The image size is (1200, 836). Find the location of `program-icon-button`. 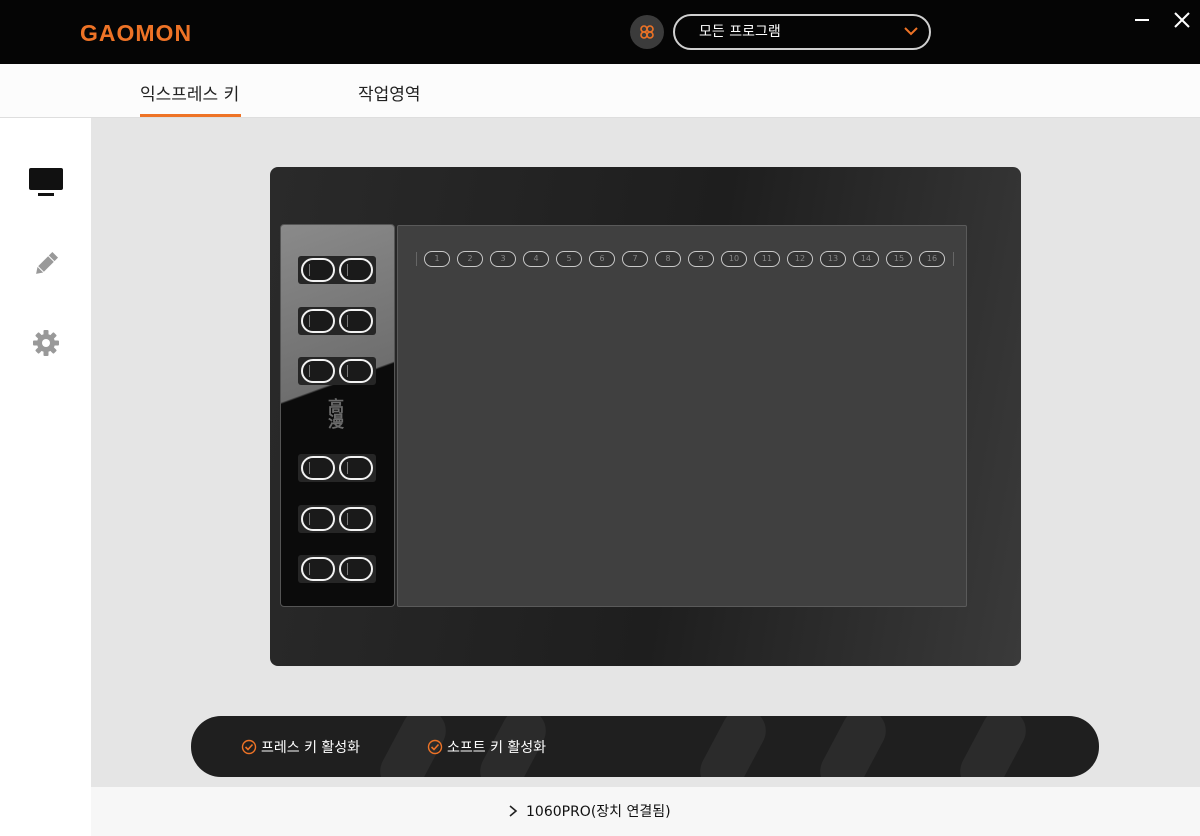

program-icon-button is located at coordinates (647, 32).